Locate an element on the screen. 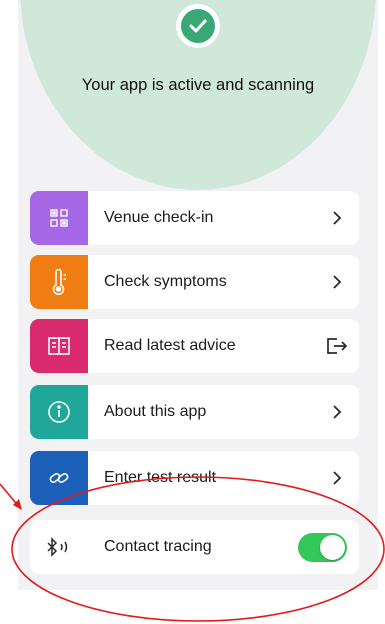 This screenshot has height=624, width=385. qr-code-icon is located at coordinates (59, 218).